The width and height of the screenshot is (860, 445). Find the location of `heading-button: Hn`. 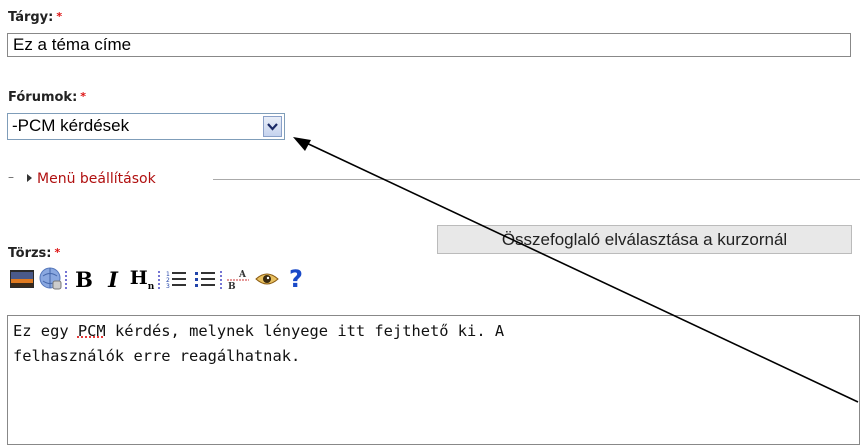

heading-button: Hn is located at coordinates (142, 279).